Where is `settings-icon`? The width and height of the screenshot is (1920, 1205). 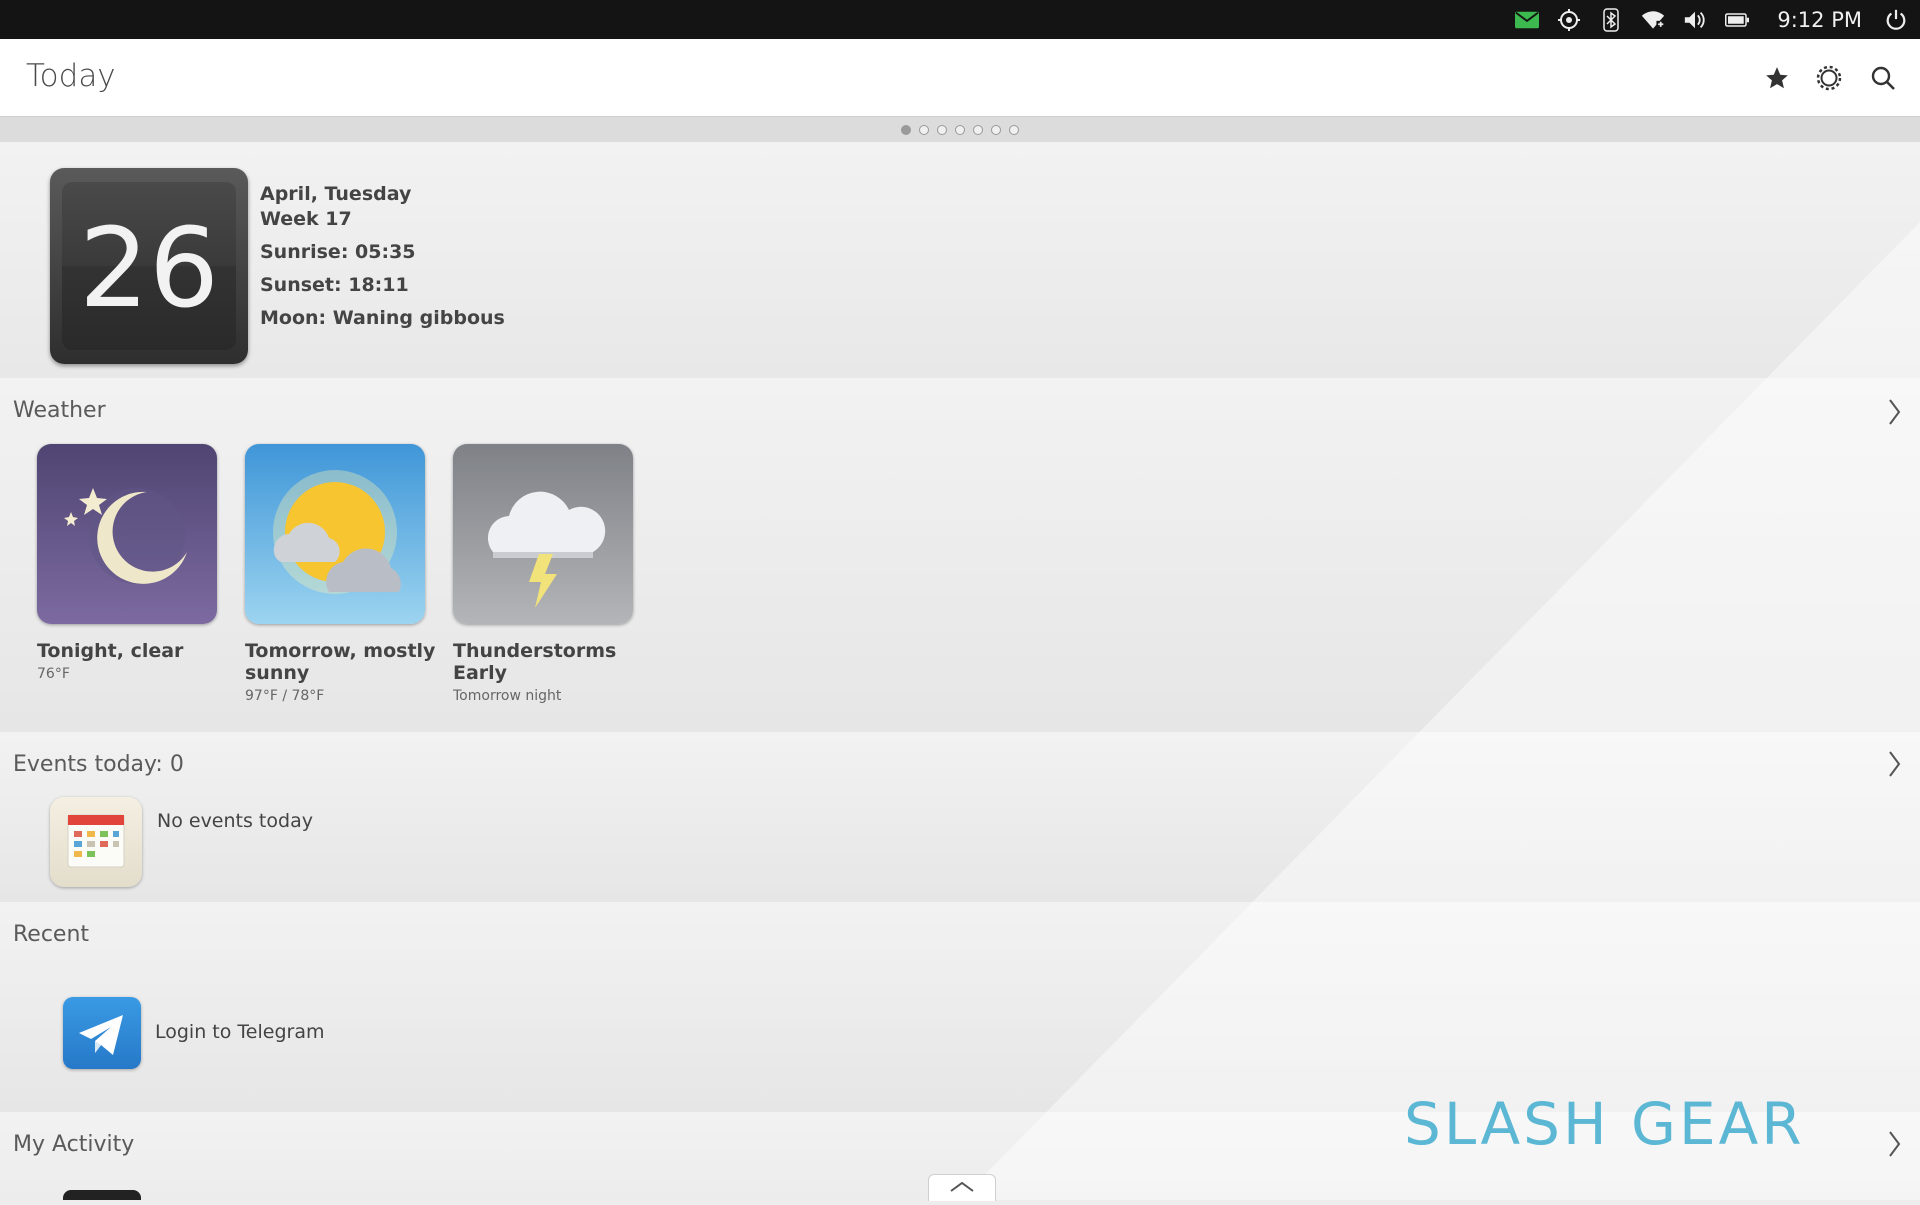
settings-icon is located at coordinates (1829, 78).